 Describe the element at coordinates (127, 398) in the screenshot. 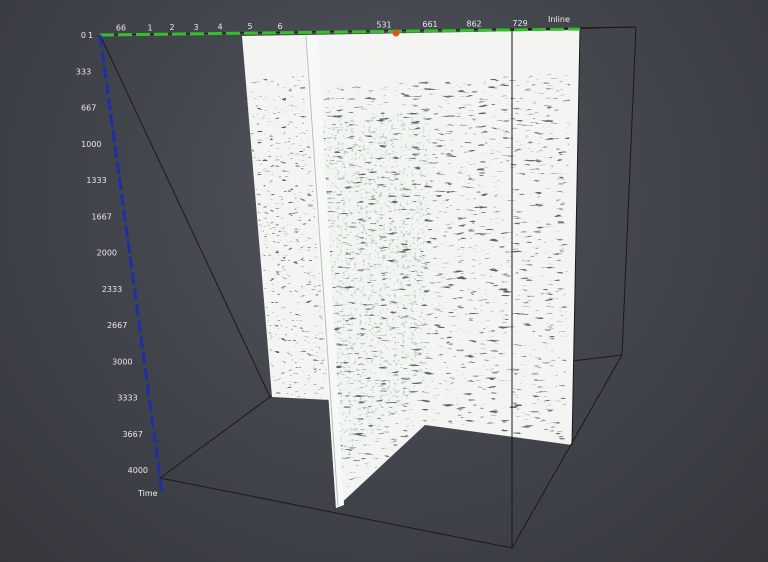

I see `time-tick-label: 3333` at that location.